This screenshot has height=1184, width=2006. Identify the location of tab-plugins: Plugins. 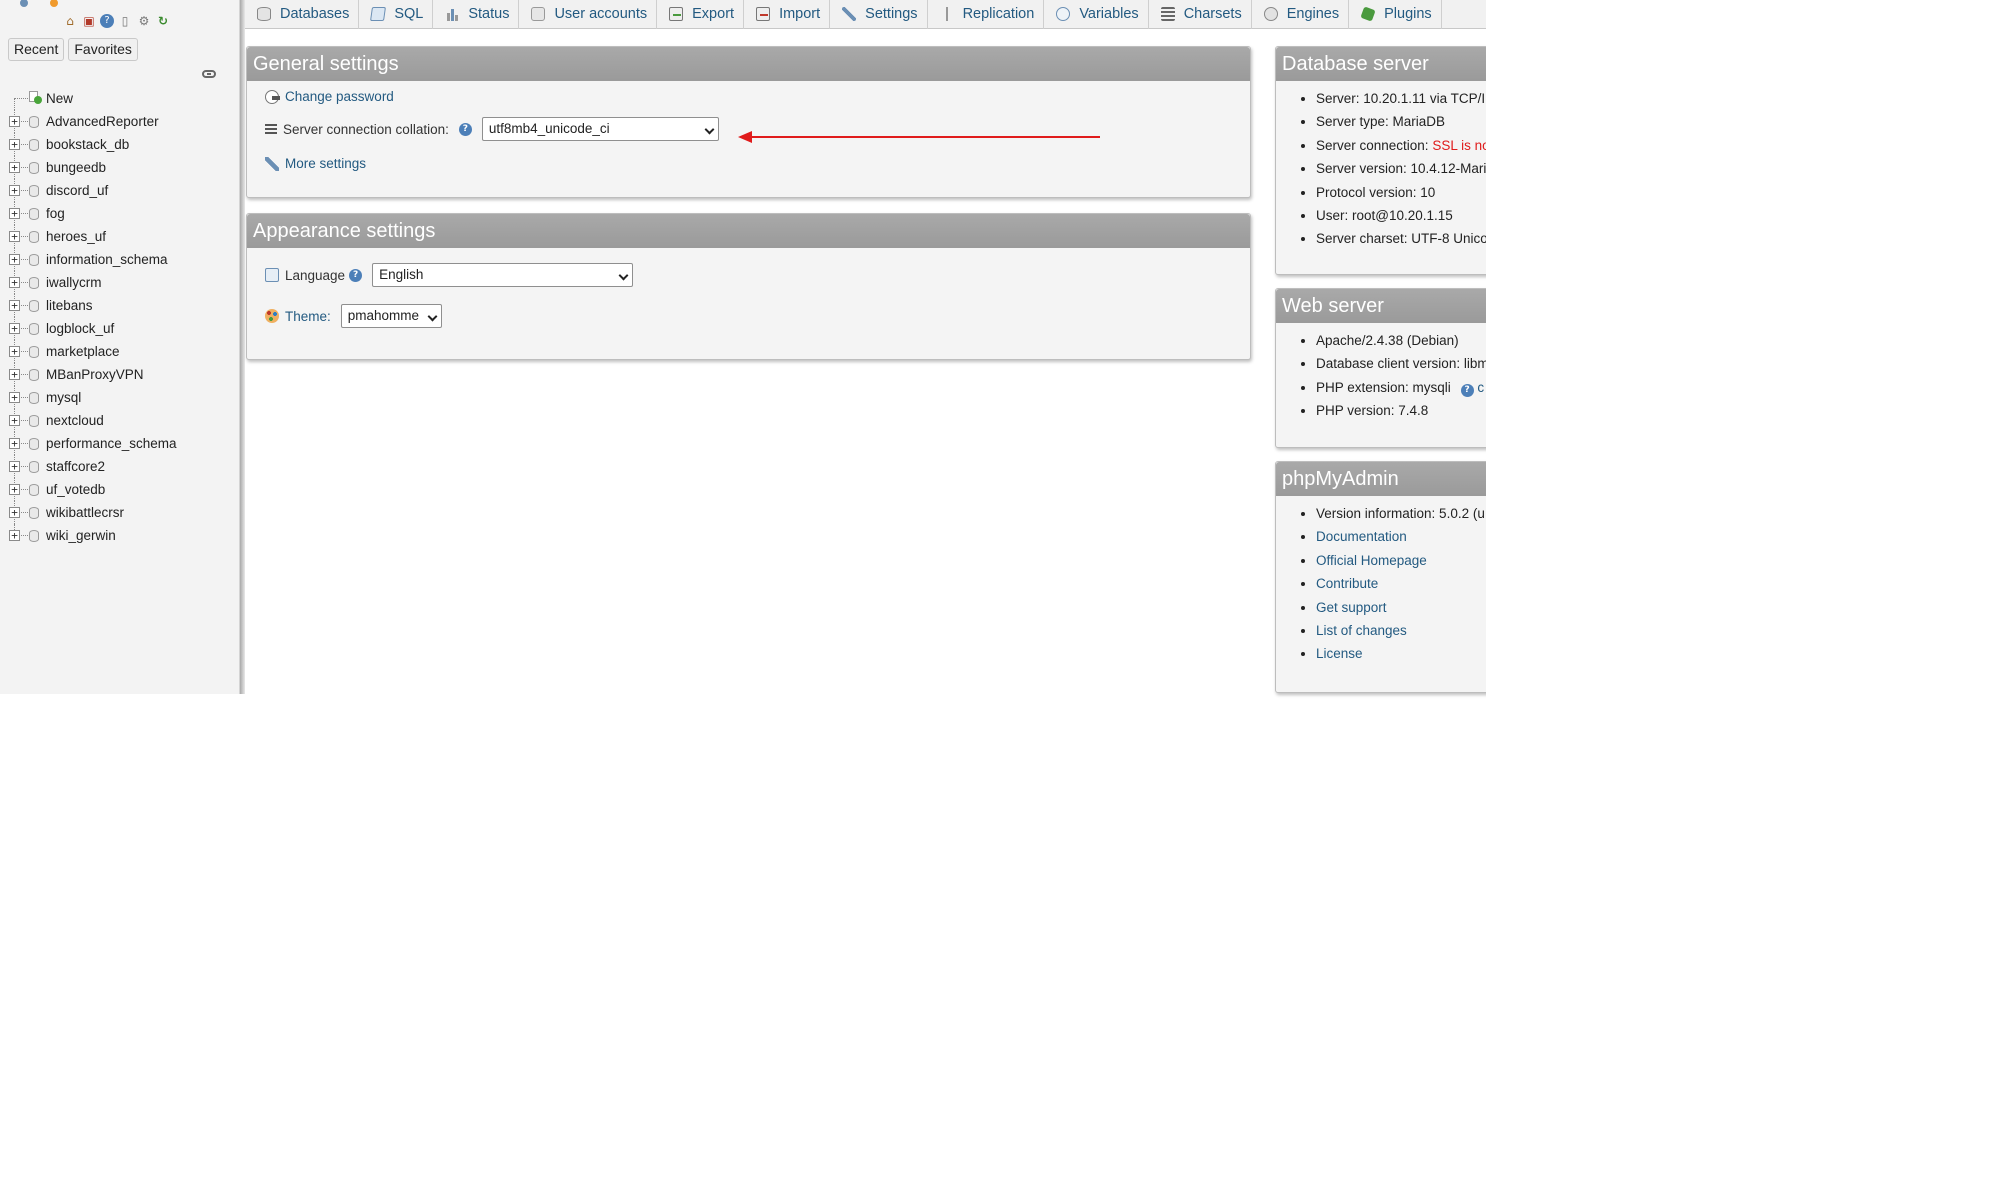
(1395, 14).